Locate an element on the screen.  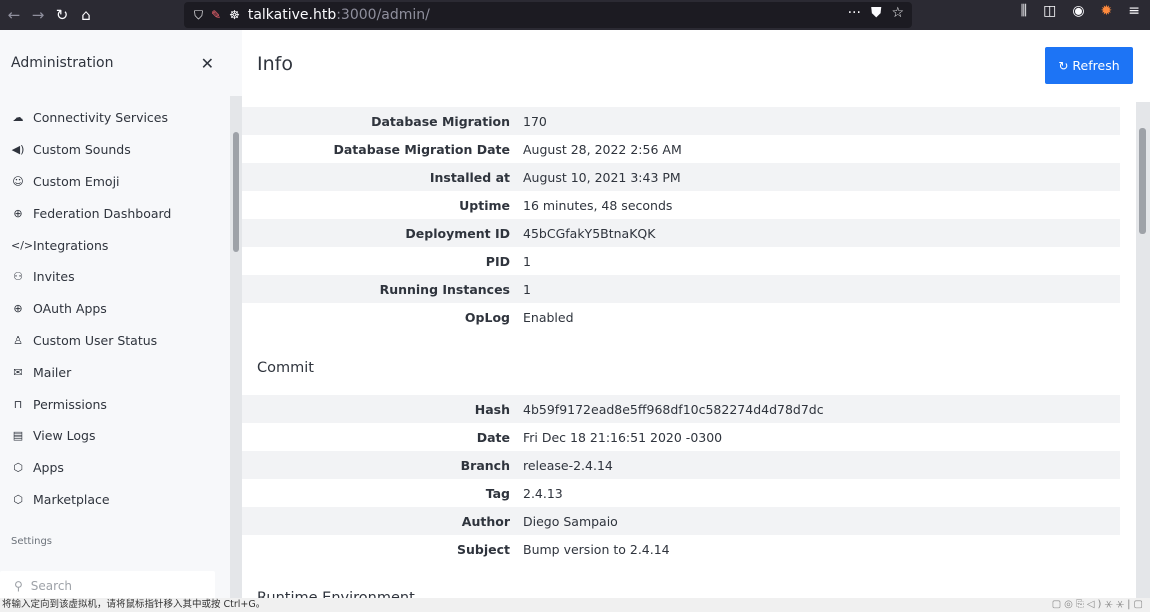
back-arrow-icon: ← is located at coordinates (14, 15).